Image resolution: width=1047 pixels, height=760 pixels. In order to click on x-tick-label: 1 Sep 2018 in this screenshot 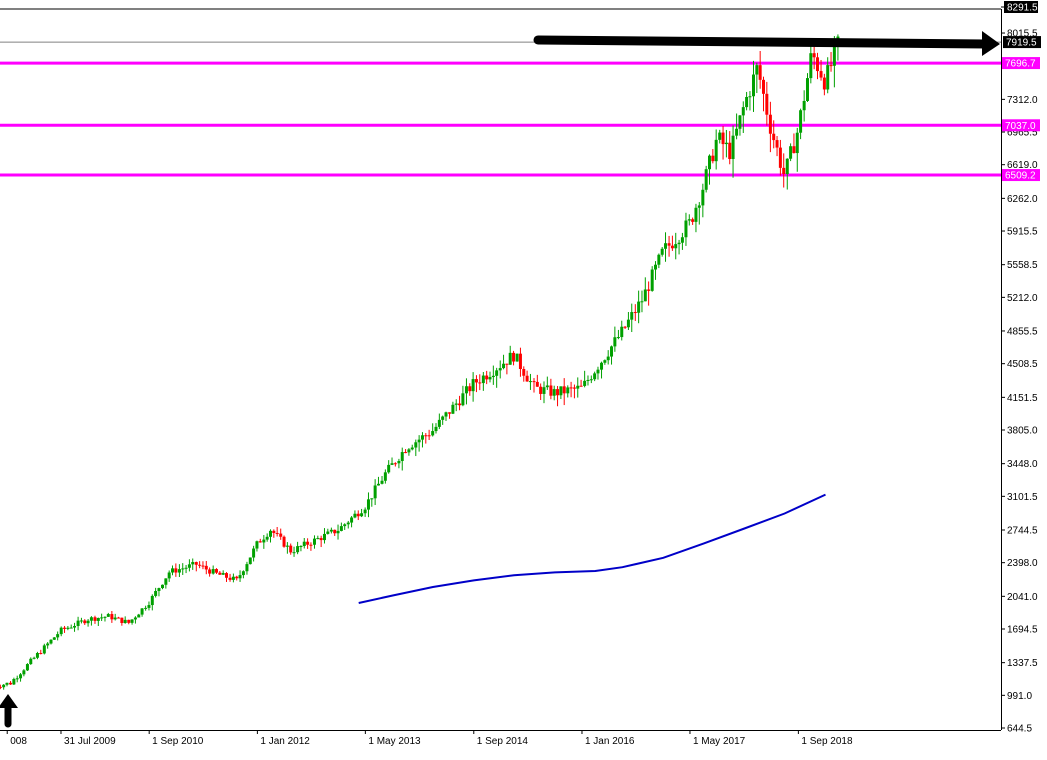, I will do `click(827, 741)`.